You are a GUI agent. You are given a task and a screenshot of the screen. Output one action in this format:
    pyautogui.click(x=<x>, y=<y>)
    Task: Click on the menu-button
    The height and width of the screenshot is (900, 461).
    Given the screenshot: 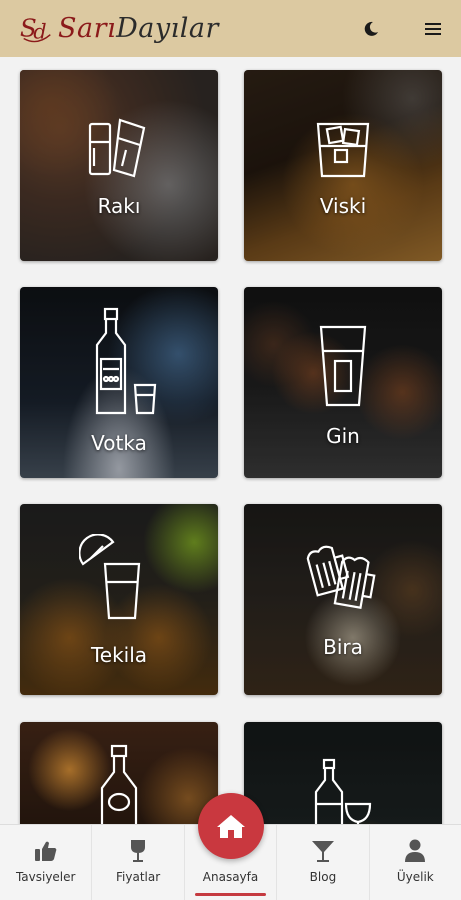 What is the action you would take?
    pyautogui.click(x=433, y=29)
    